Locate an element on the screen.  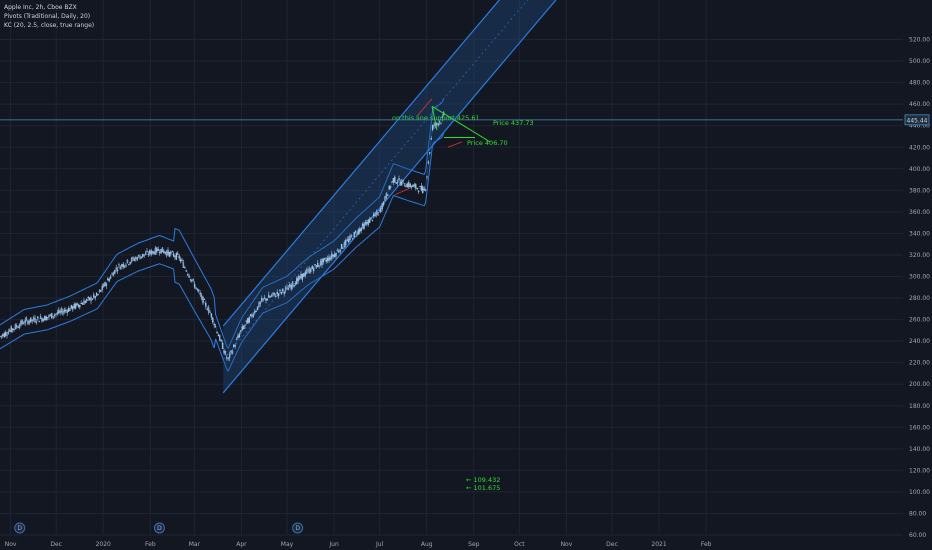
price-tick-label: 100.00 is located at coordinates (919, 492).